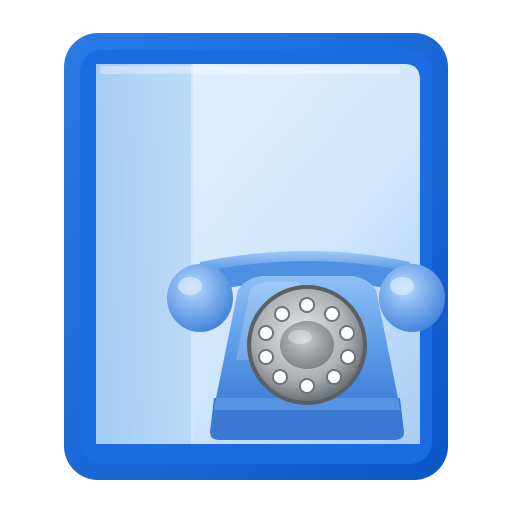 The height and width of the screenshot is (512, 512). What do you see at coordinates (307, 345) in the screenshot?
I see `rotary-dial-icon` at bounding box center [307, 345].